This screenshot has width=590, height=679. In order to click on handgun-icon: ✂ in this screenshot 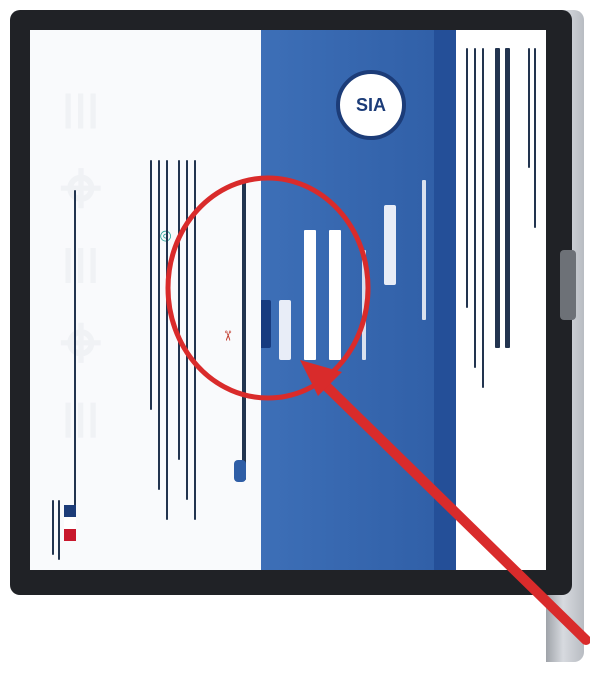, I will do `click(228, 336)`.